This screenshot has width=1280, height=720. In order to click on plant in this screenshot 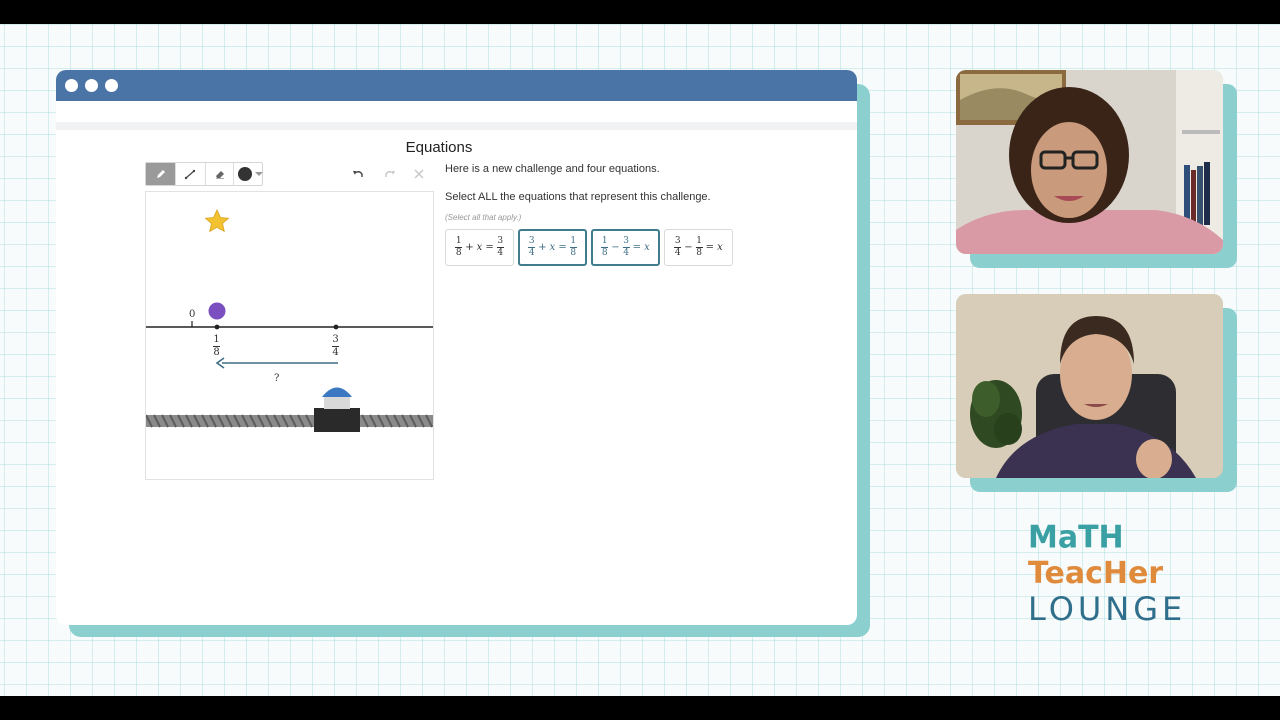, I will do `click(996, 414)`.